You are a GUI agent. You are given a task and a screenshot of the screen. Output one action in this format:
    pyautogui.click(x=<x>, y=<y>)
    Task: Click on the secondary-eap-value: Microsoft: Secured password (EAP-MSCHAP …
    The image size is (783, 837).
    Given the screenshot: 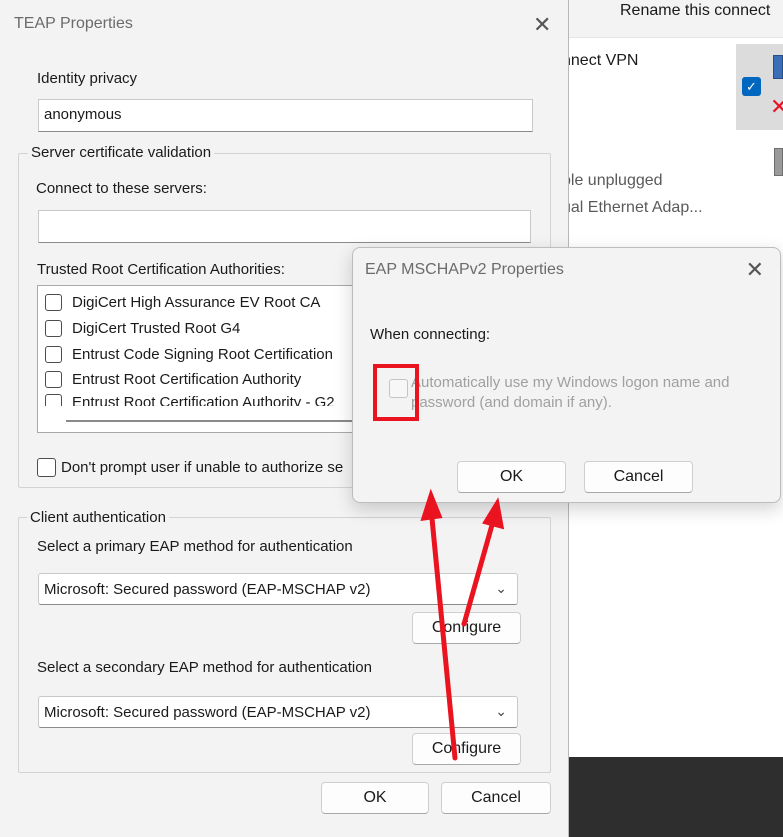 What is the action you would take?
    pyautogui.click(x=207, y=712)
    